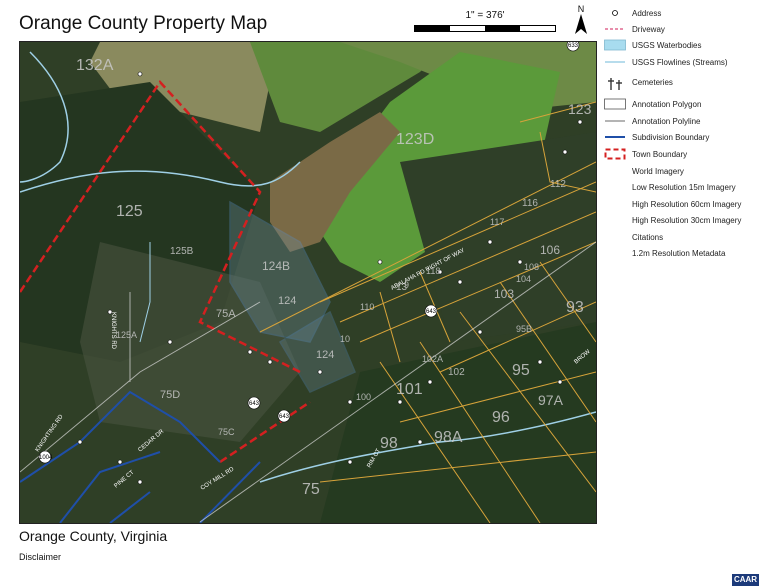  I want to click on legend-label: Citations, so click(648, 237).